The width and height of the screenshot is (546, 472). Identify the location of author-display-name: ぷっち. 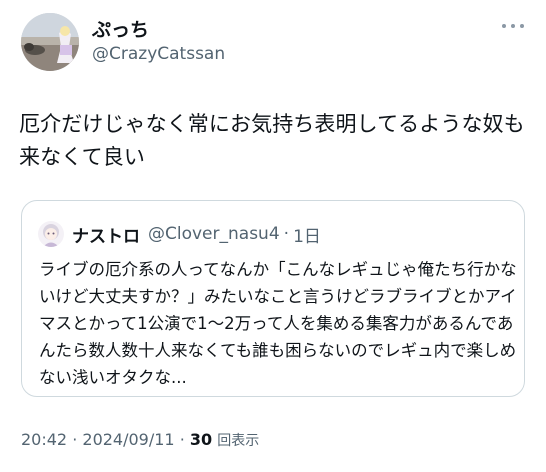
(120, 30).